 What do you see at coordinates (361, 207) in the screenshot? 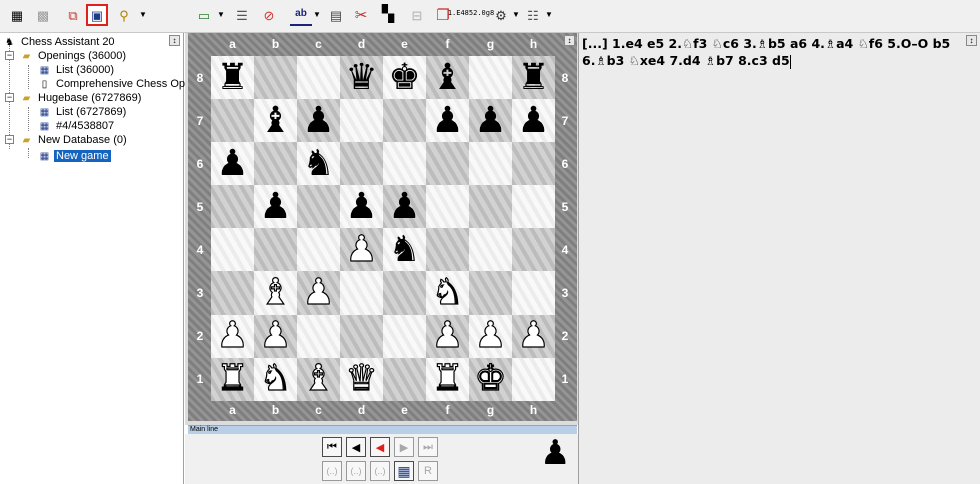
I see `square-d5: ♟` at bounding box center [361, 207].